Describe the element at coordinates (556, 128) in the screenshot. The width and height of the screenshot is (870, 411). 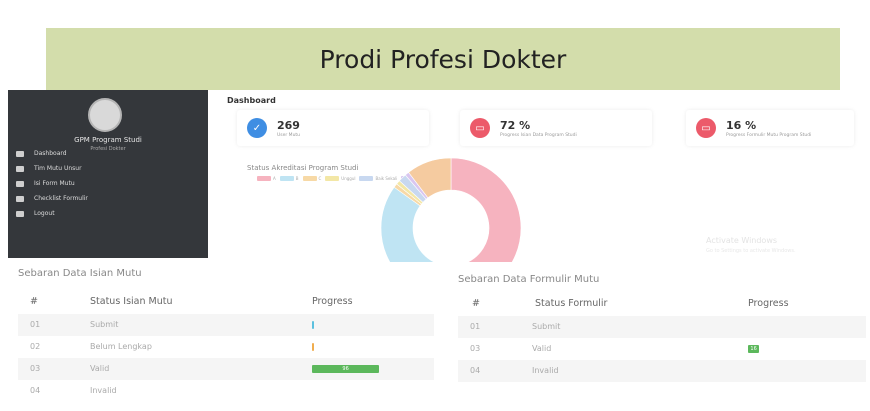
I see `stat-card-isian: ▭ 72 % Progress Isian Data Program Studi` at that location.